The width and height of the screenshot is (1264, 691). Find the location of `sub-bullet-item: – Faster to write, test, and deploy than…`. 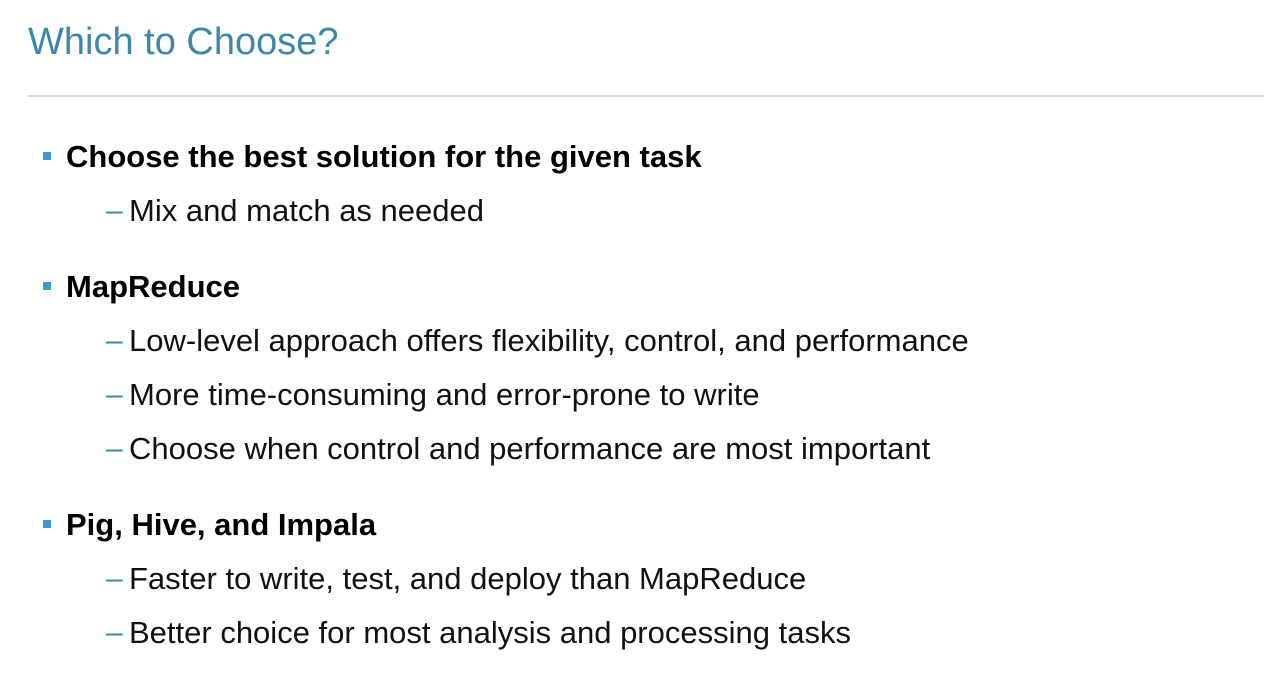

sub-bullet-item: – Faster to write, test, and deploy than… is located at coordinates (632, 579).